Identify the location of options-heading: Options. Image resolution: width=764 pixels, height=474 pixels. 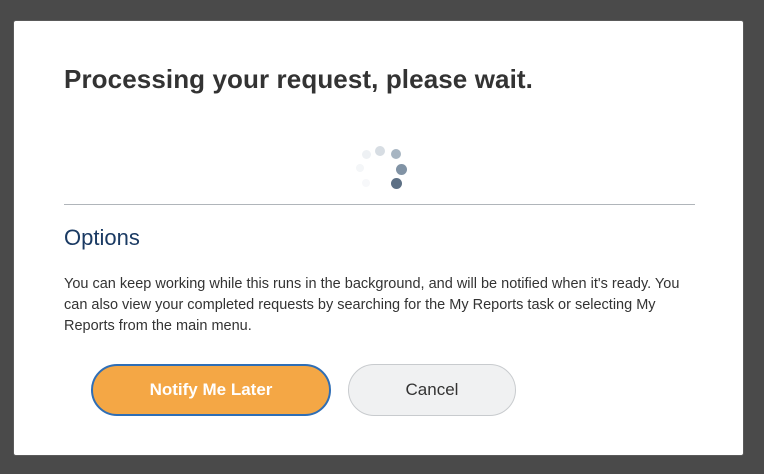
(102, 237).